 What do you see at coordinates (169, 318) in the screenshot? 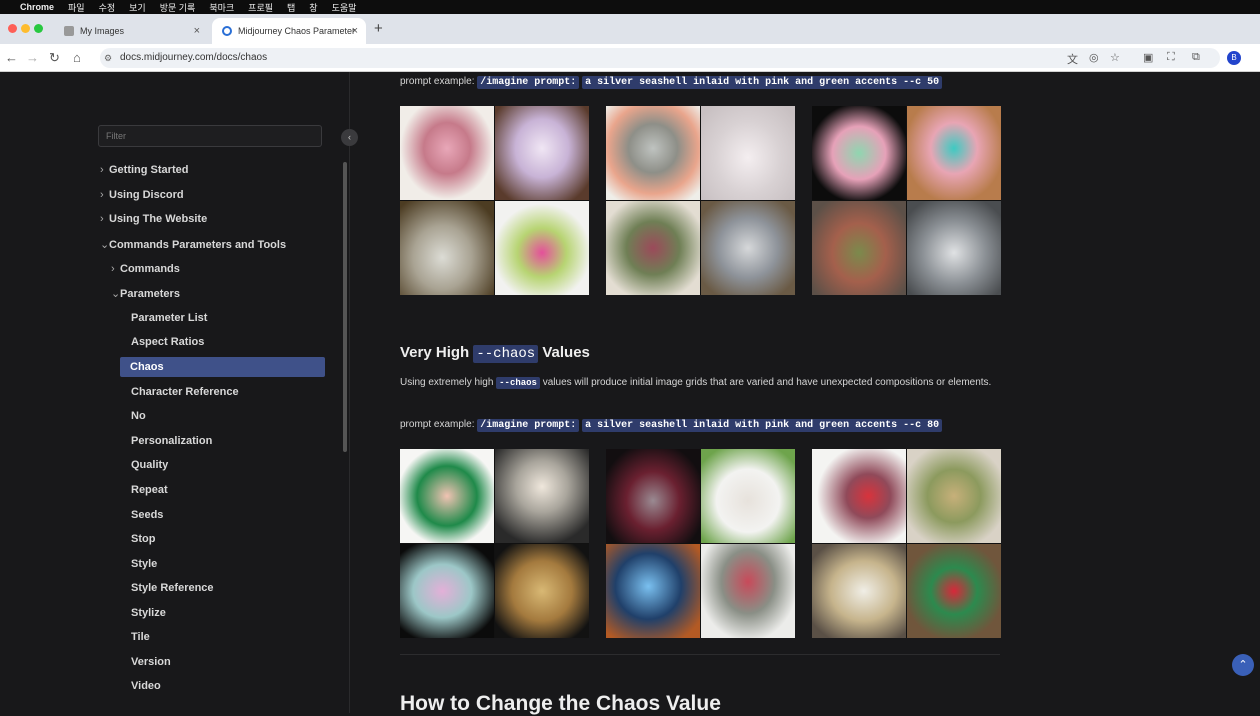
I see `sidebar-item-parameter-list: Parameter List` at bounding box center [169, 318].